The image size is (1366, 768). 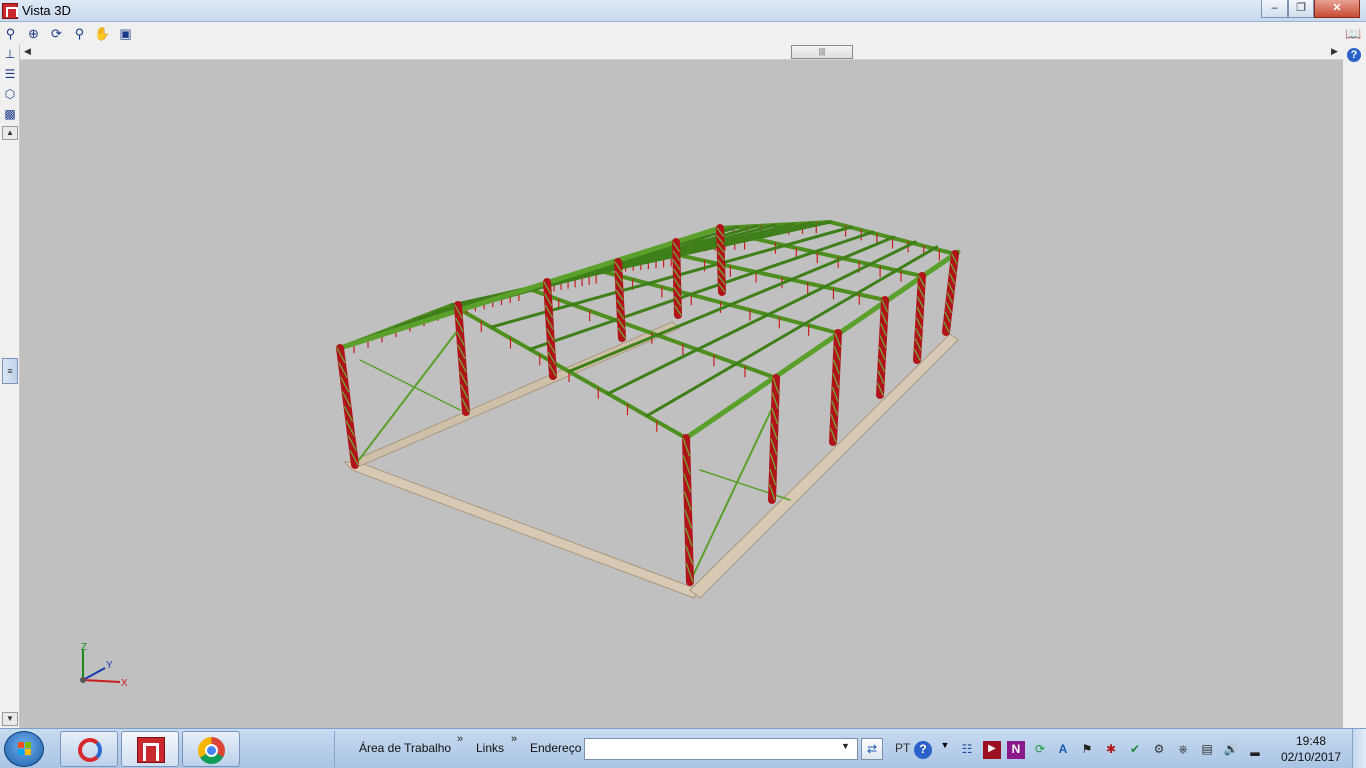 I want to click on address-label: Endereço, so click(x=556, y=748).